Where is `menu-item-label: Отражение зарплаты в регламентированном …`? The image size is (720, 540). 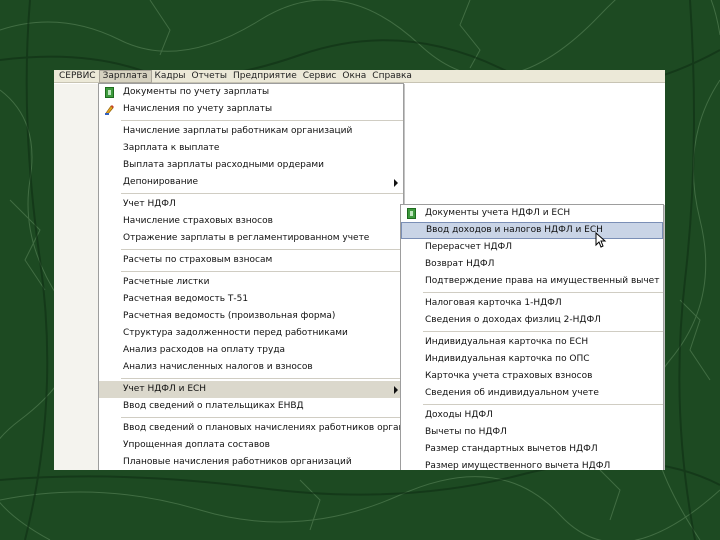 menu-item-label: Отражение зарплаты в регламентированном … is located at coordinates (246, 238).